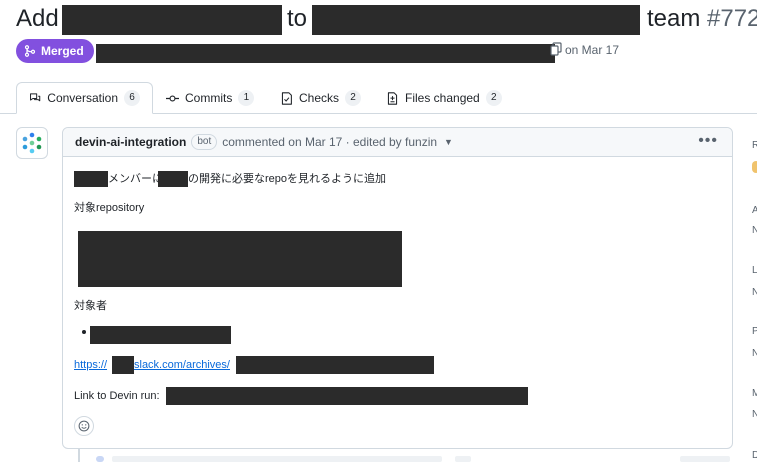 The image size is (757, 462). I want to click on git-commit-icon, so click(172, 98).